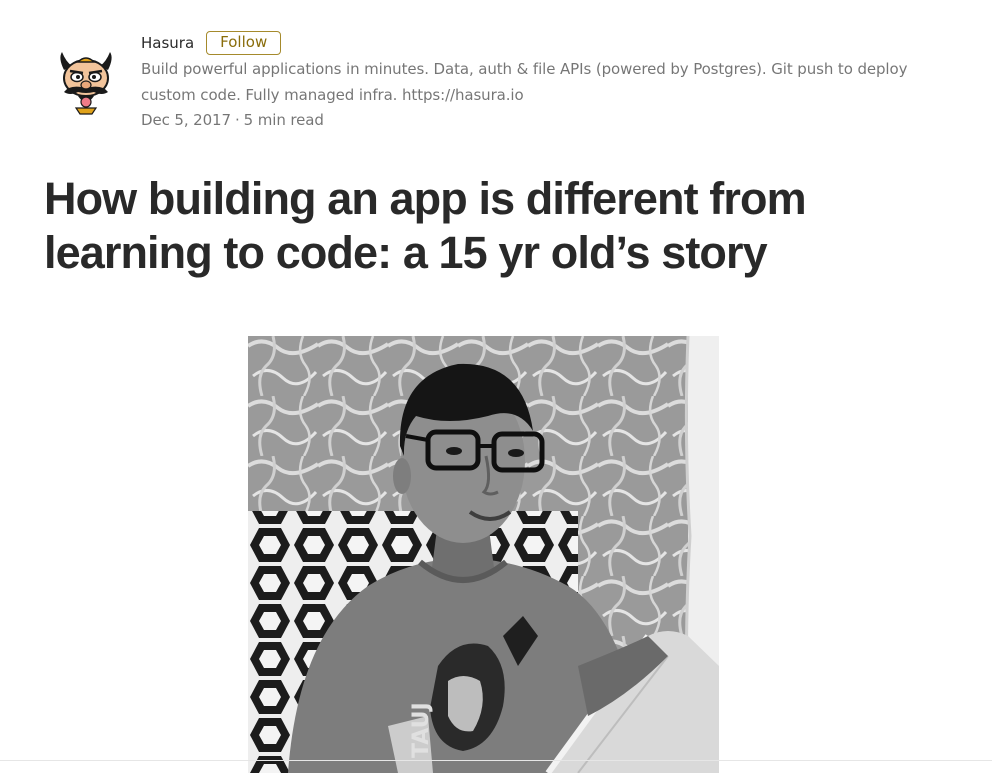 This screenshot has width=992, height=773. What do you see at coordinates (421, 730) in the screenshot?
I see `shirt-text: TAUJ` at bounding box center [421, 730].